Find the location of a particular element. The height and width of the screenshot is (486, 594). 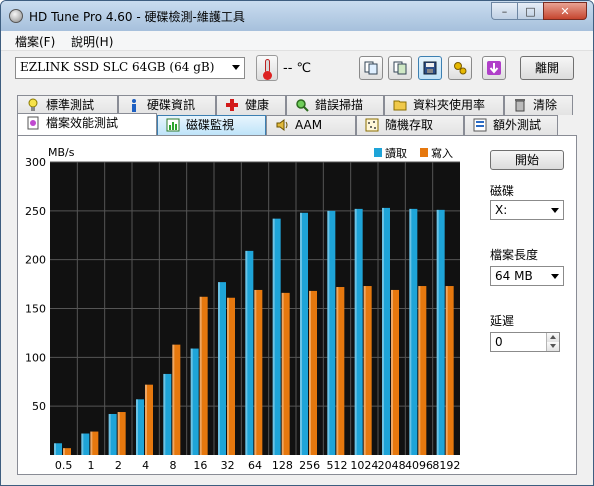

delay-stepper: 0 is located at coordinates (525, 342).